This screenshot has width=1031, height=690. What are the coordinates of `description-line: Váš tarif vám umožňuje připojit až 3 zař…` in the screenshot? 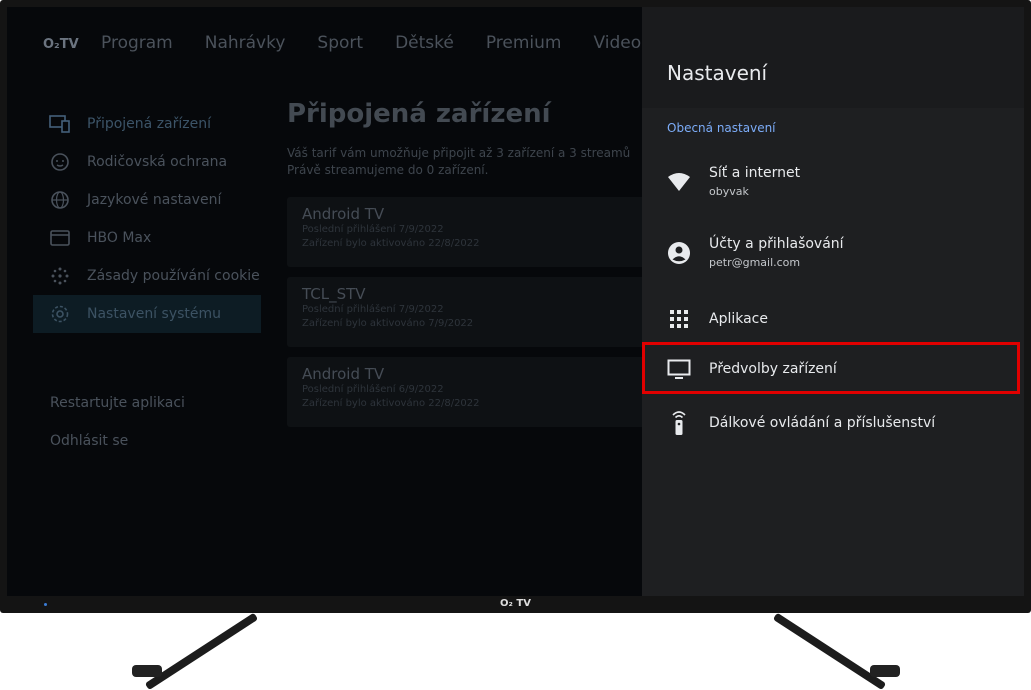 It's located at (459, 153).